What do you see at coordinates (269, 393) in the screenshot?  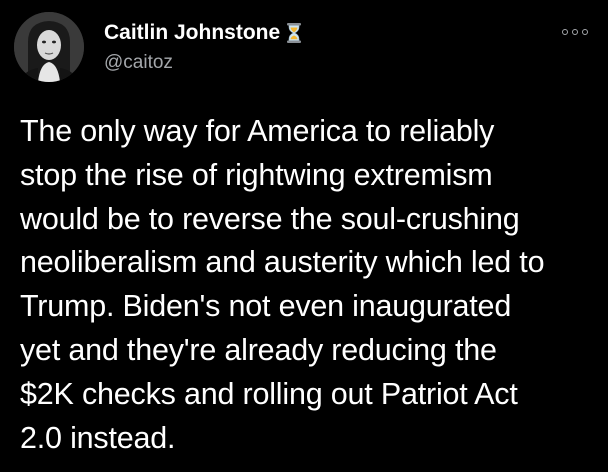 I see `tweet-text-line: $2K checks and rolling out Patriot Act` at bounding box center [269, 393].